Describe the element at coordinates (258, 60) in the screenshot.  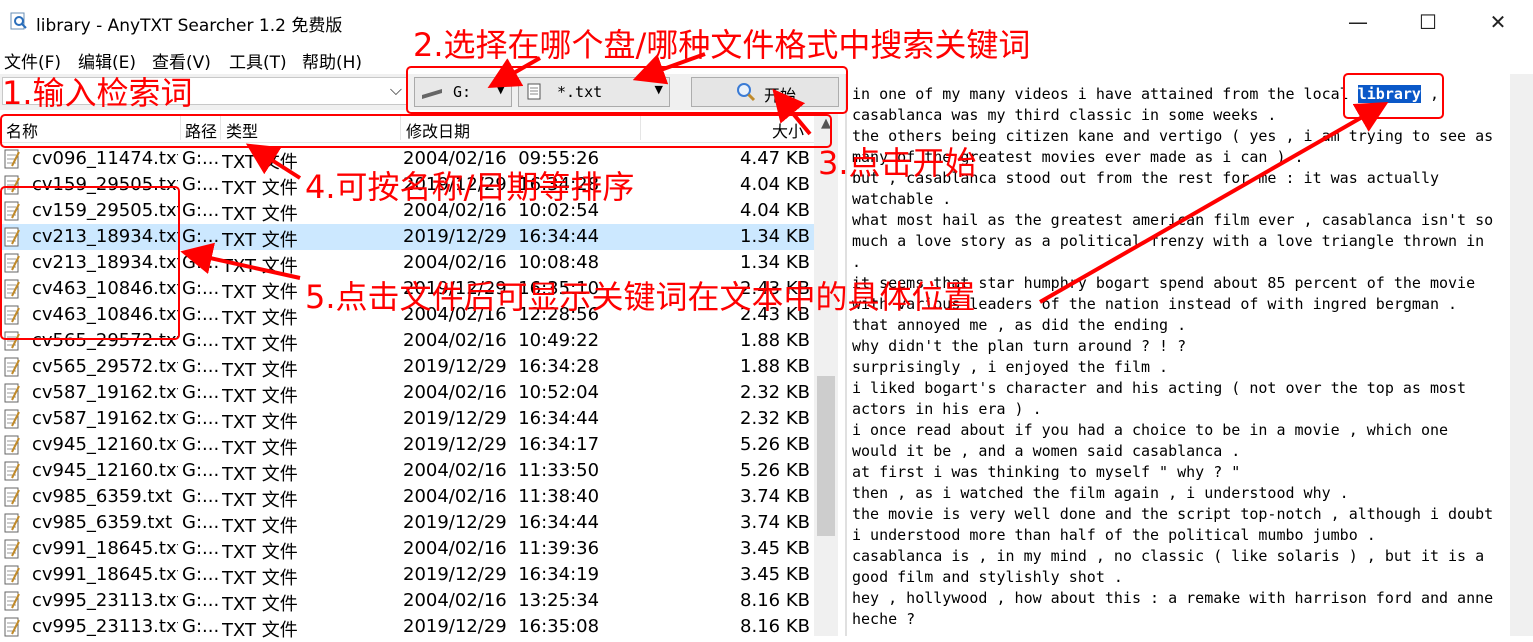
I see `menu-tools: 工具(T)` at that location.